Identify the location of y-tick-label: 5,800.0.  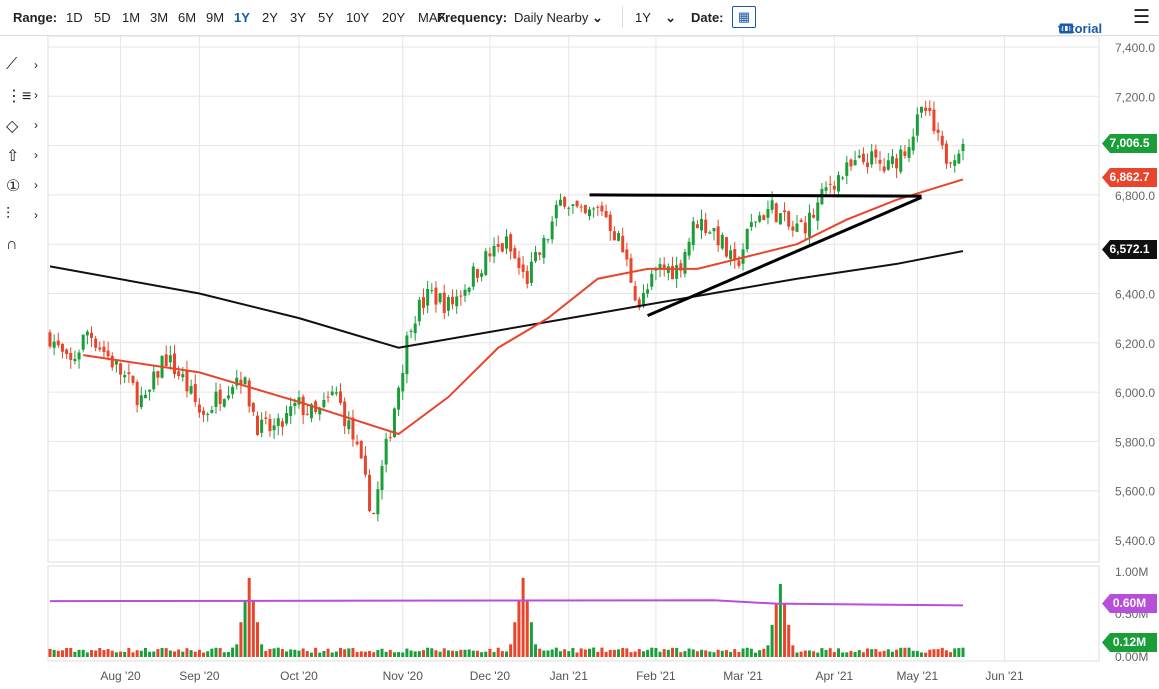
(1135, 442).